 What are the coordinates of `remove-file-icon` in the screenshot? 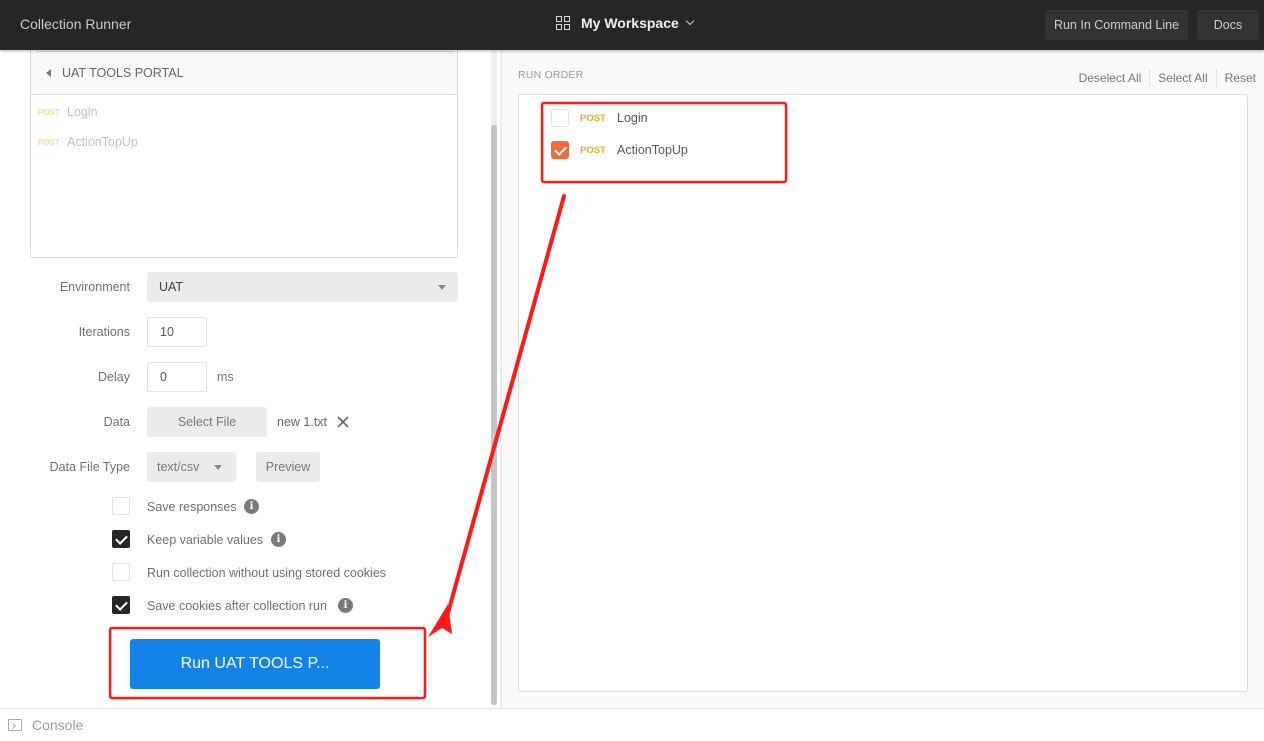 It's located at (343, 422).